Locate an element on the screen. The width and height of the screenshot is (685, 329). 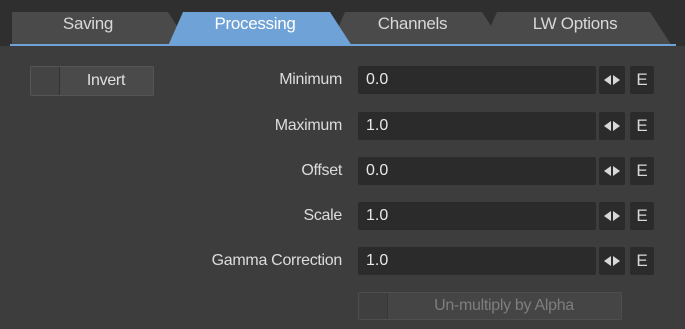
unmultiply-toggle-indicator is located at coordinates (373, 306).